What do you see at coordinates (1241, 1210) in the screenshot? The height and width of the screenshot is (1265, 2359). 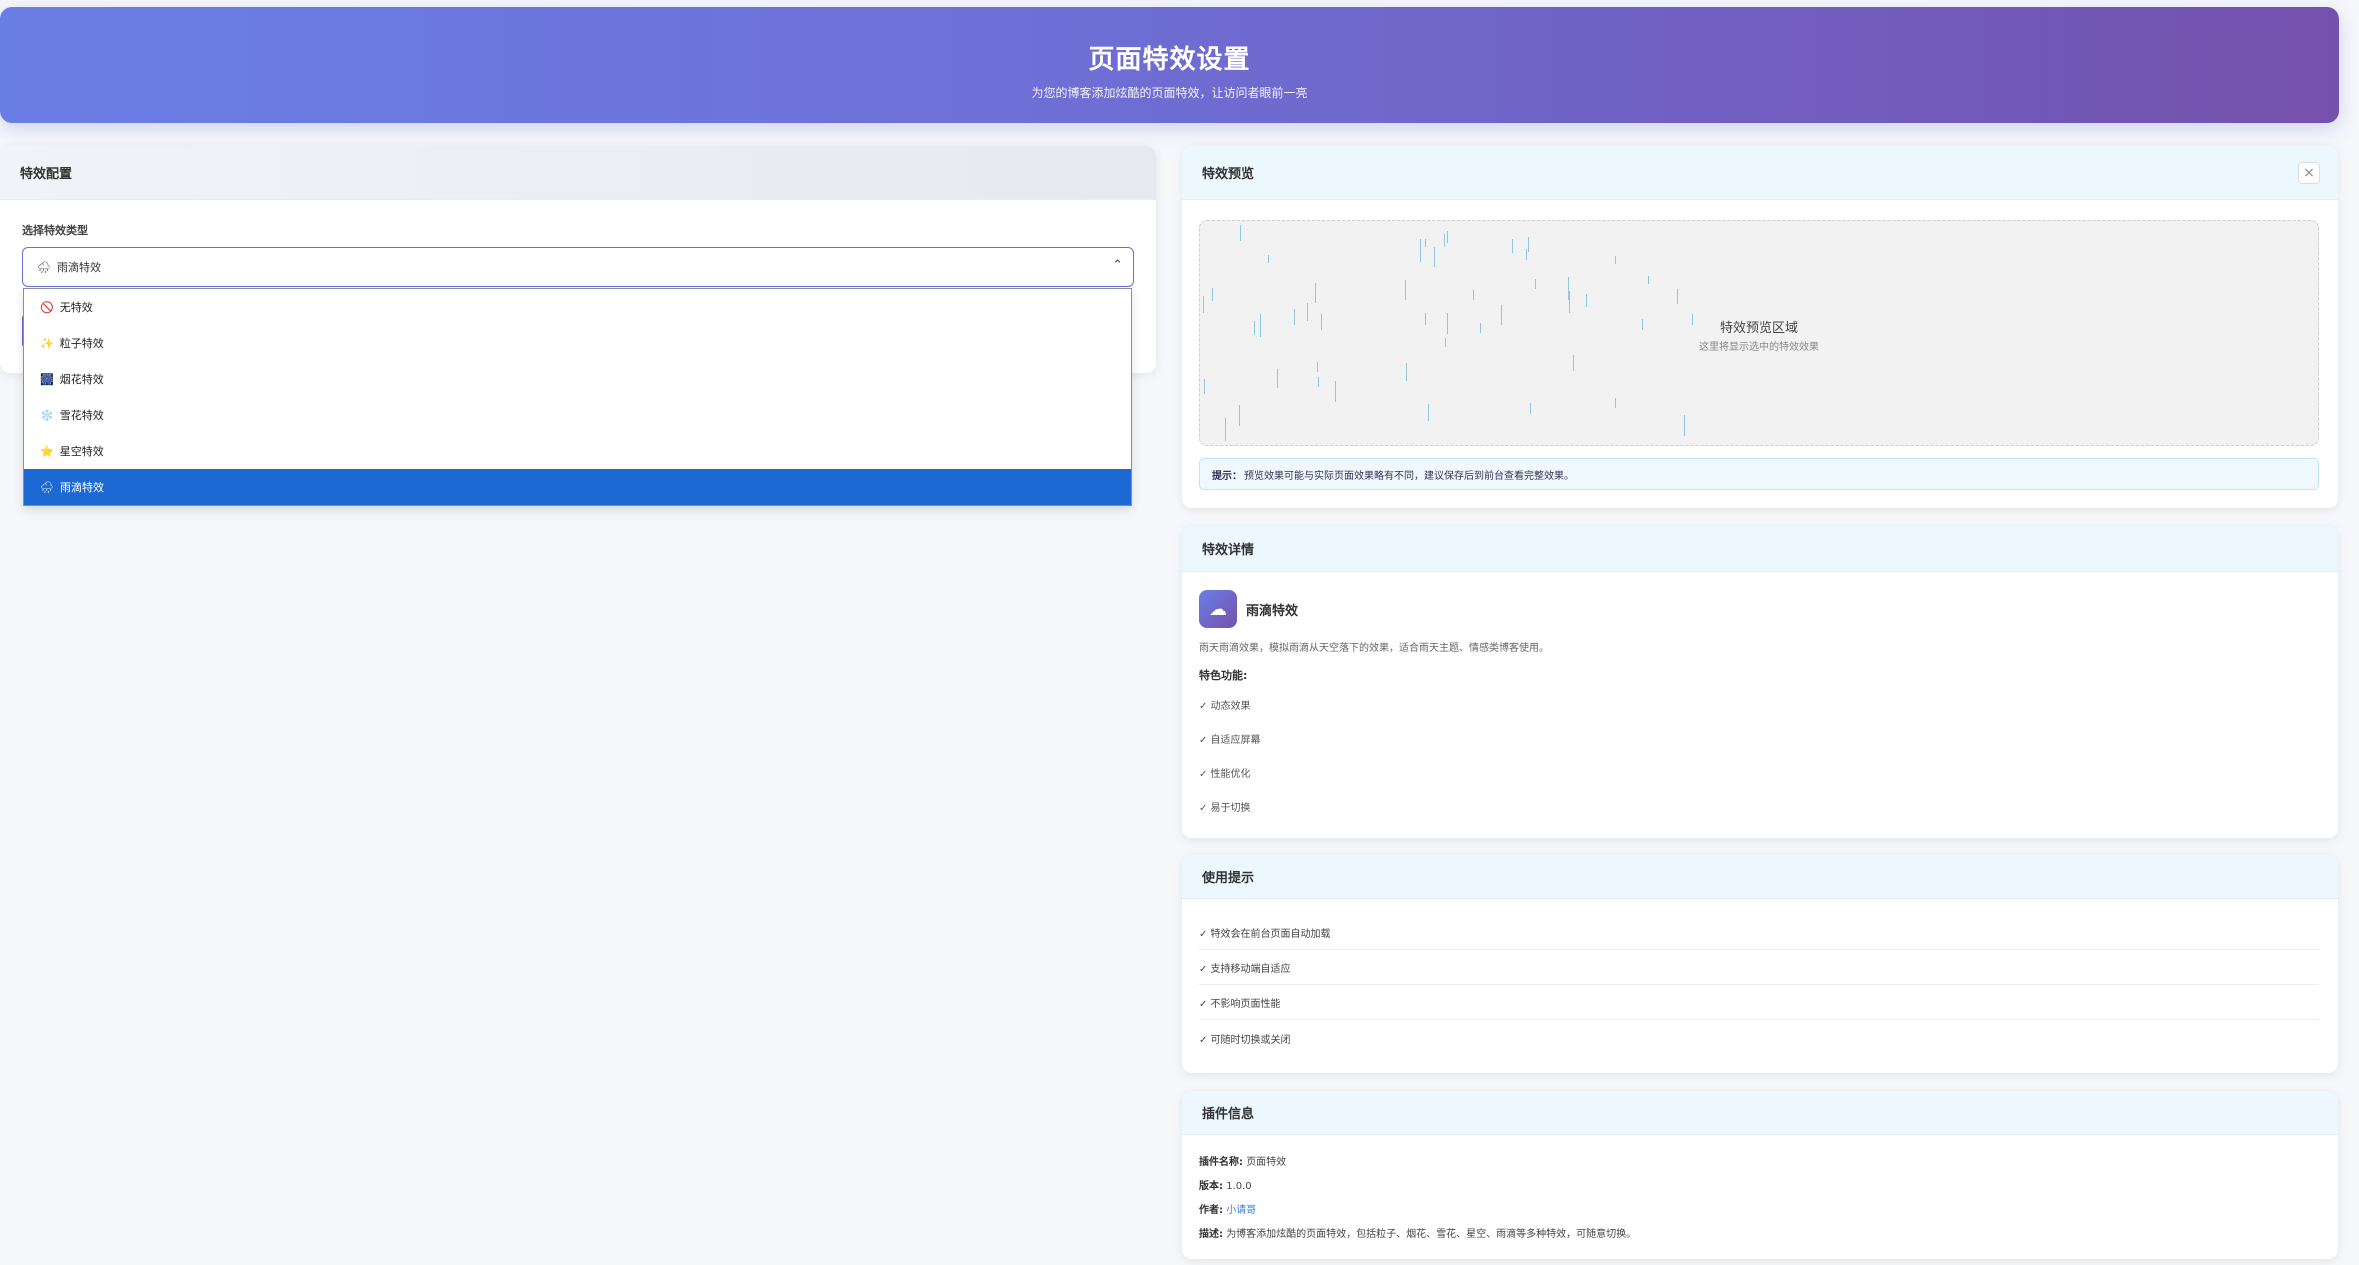 I see `plugin-author-link: 小请哥` at bounding box center [1241, 1210].